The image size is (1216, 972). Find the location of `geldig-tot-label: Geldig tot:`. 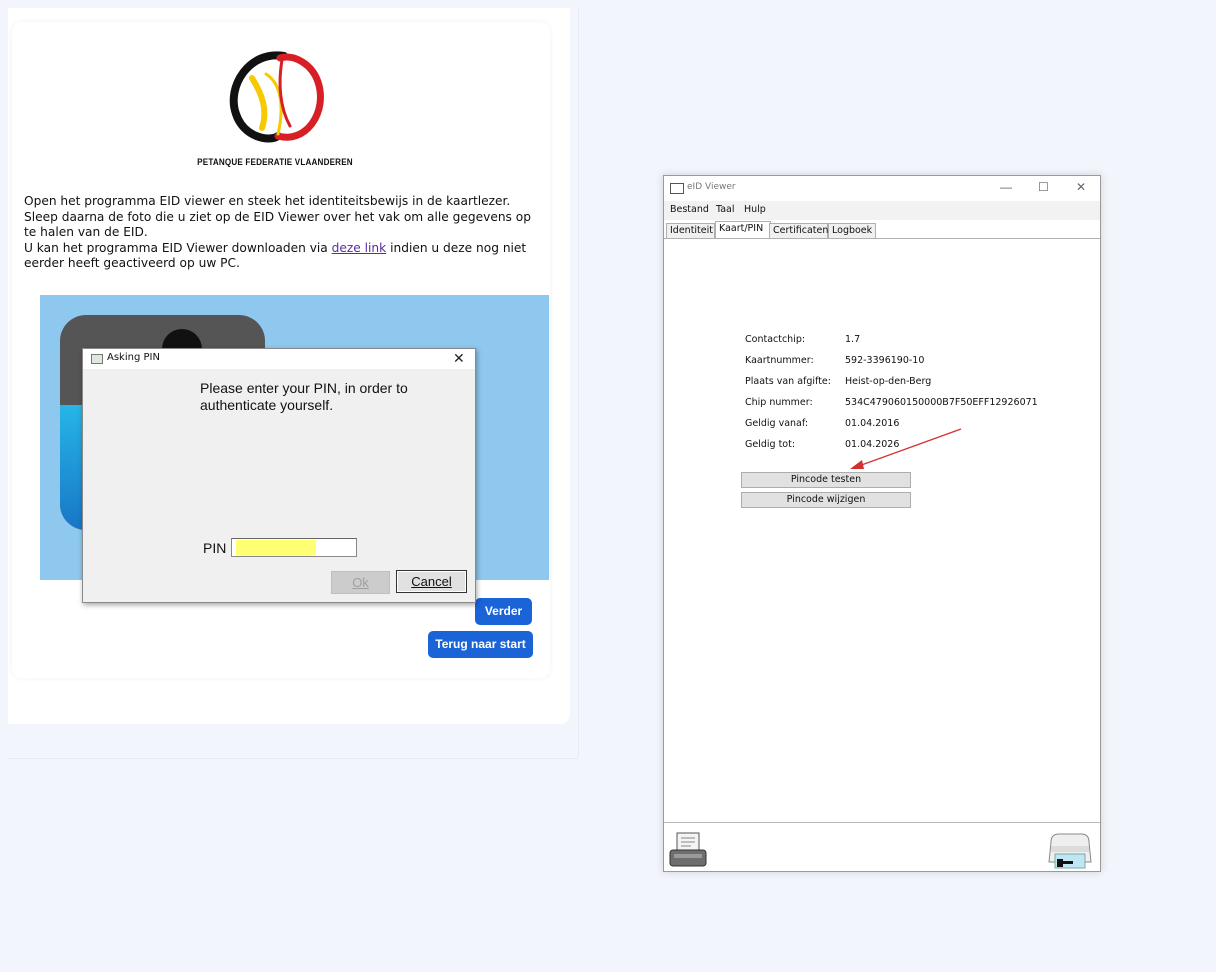

geldig-tot-label: Geldig tot: is located at coordinates (770, 444).